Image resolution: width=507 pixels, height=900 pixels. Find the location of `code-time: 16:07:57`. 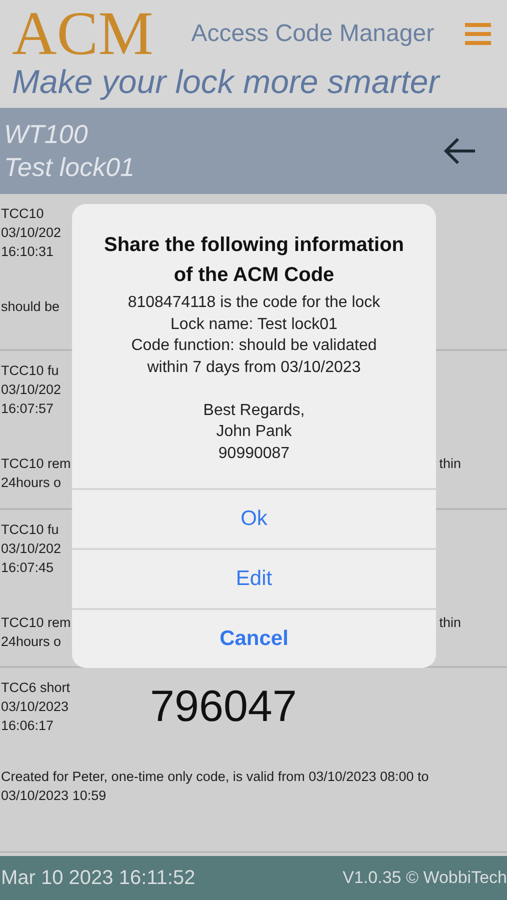

code-time: 16:07:57 is located at coordinates (28, 409).